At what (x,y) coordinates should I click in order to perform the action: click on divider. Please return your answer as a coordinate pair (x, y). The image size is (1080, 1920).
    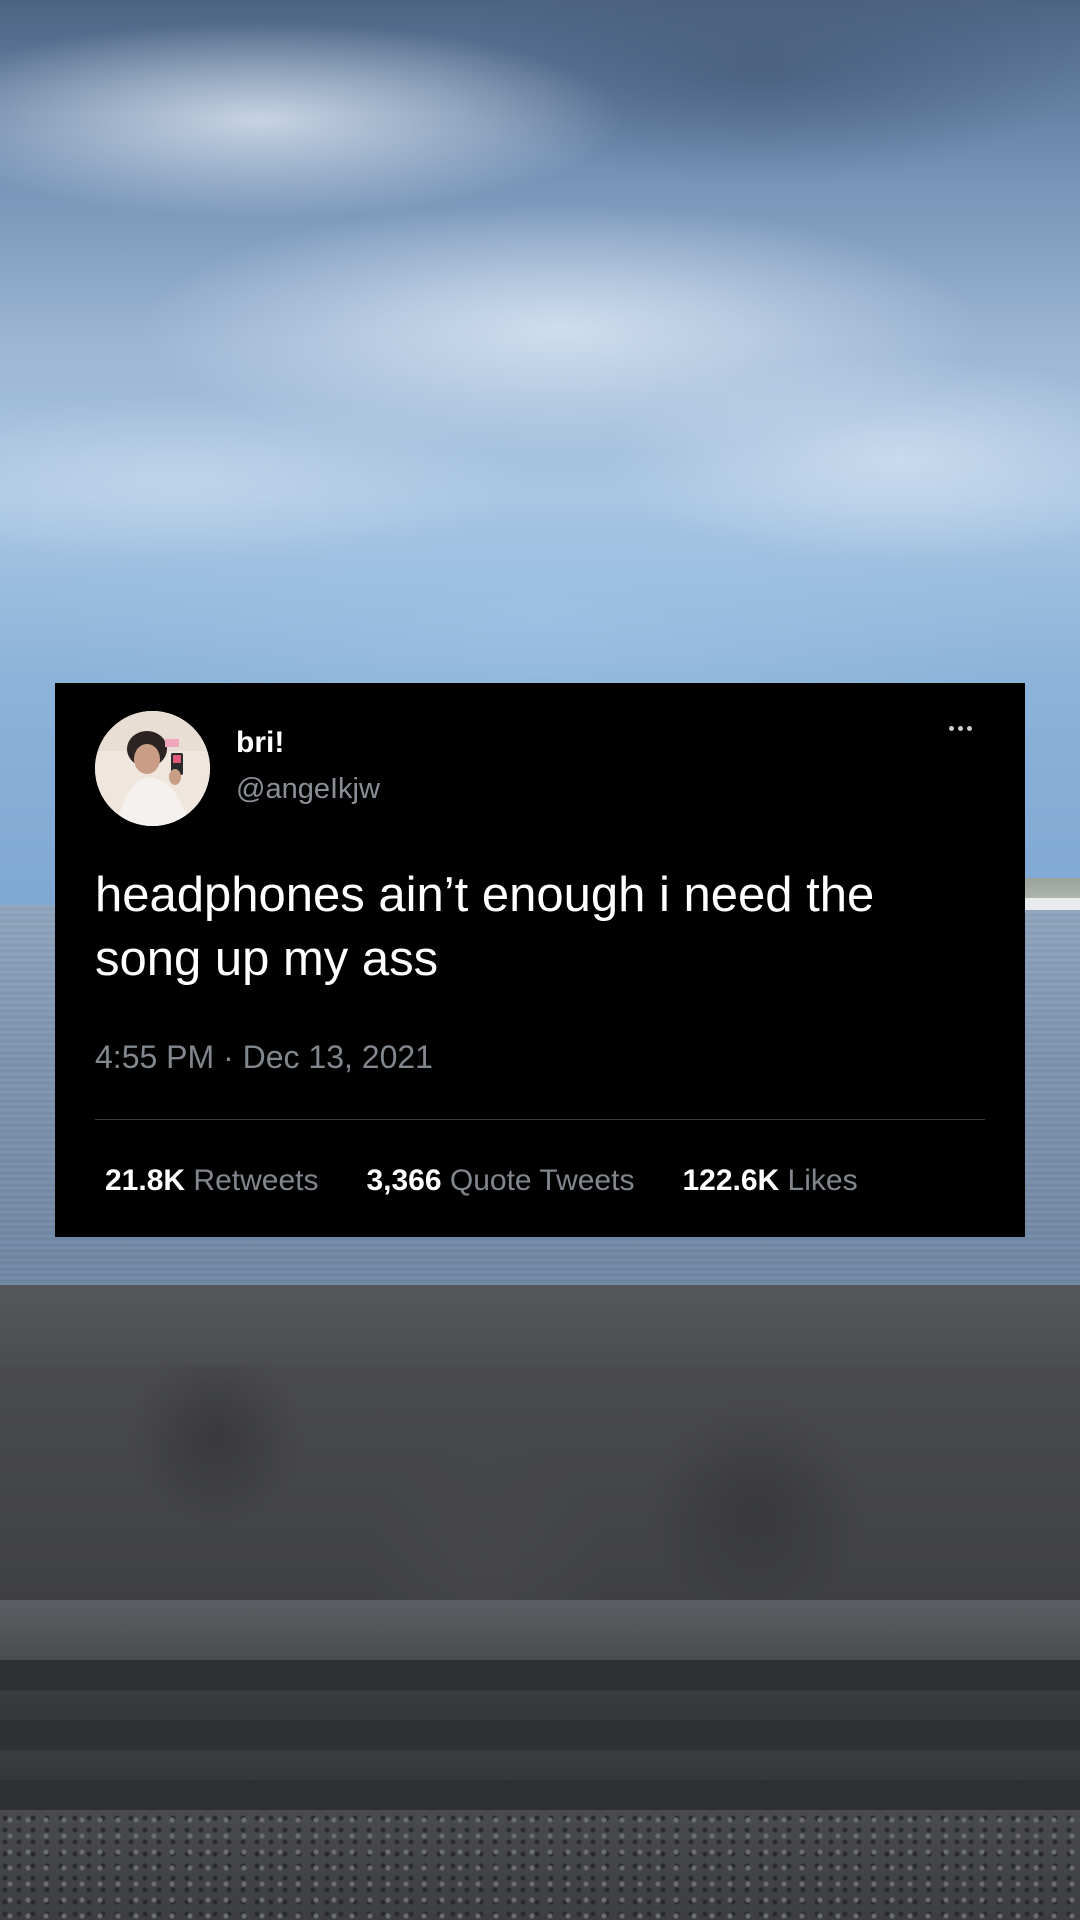
    Looking at the image, I should click on (540, 1119).